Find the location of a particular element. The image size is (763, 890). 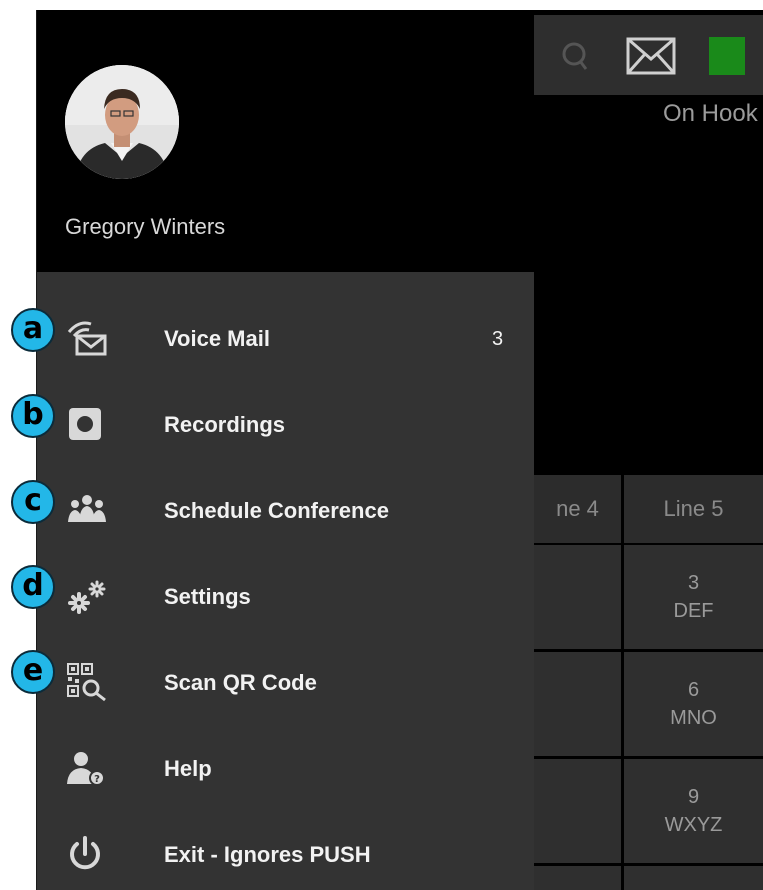

power-icon is located at coordinates (87, 854).